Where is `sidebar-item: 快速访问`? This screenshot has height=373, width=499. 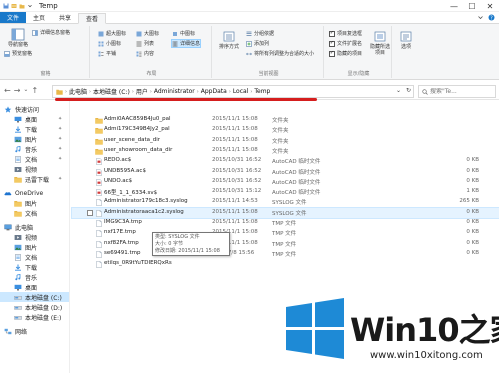
sidebar-item: 快速访问 is located at coordinates (34, 109).